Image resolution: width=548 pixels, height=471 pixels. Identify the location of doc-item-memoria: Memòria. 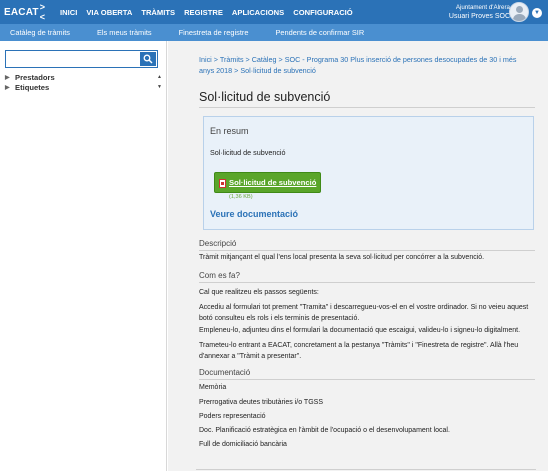
(213, 387).